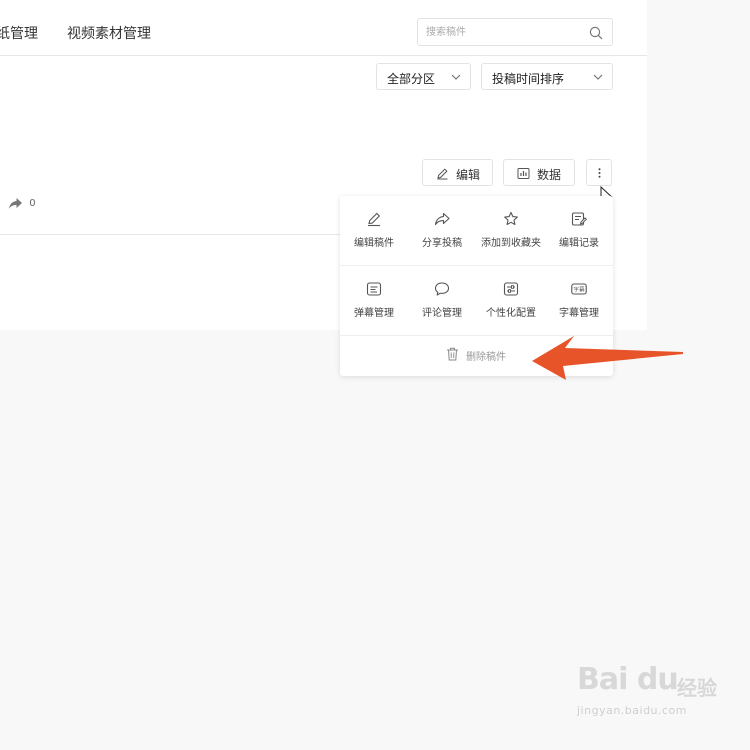  Describe the element at coordinates (442, 300) in the screenshot. I see `menu-item-comment-management: 评论管理` at that location.